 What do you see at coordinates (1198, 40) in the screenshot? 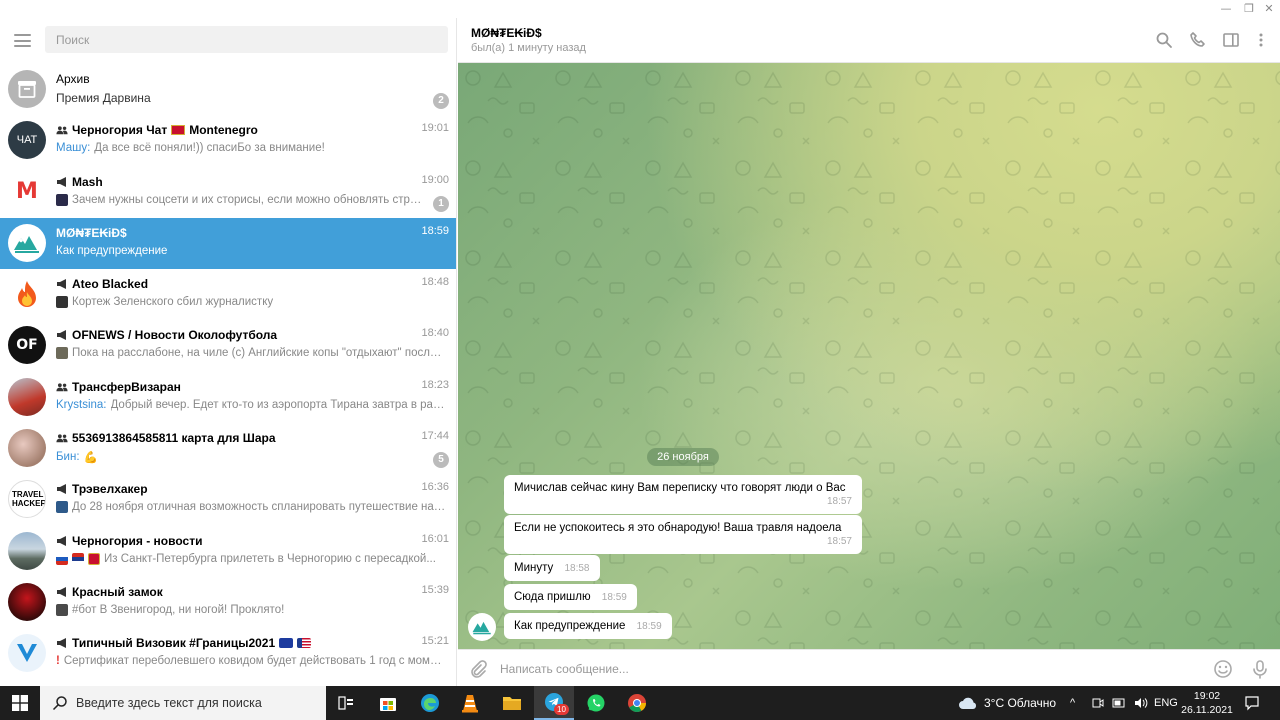
I see `phone-icon` at bounding box center [1198, 40].